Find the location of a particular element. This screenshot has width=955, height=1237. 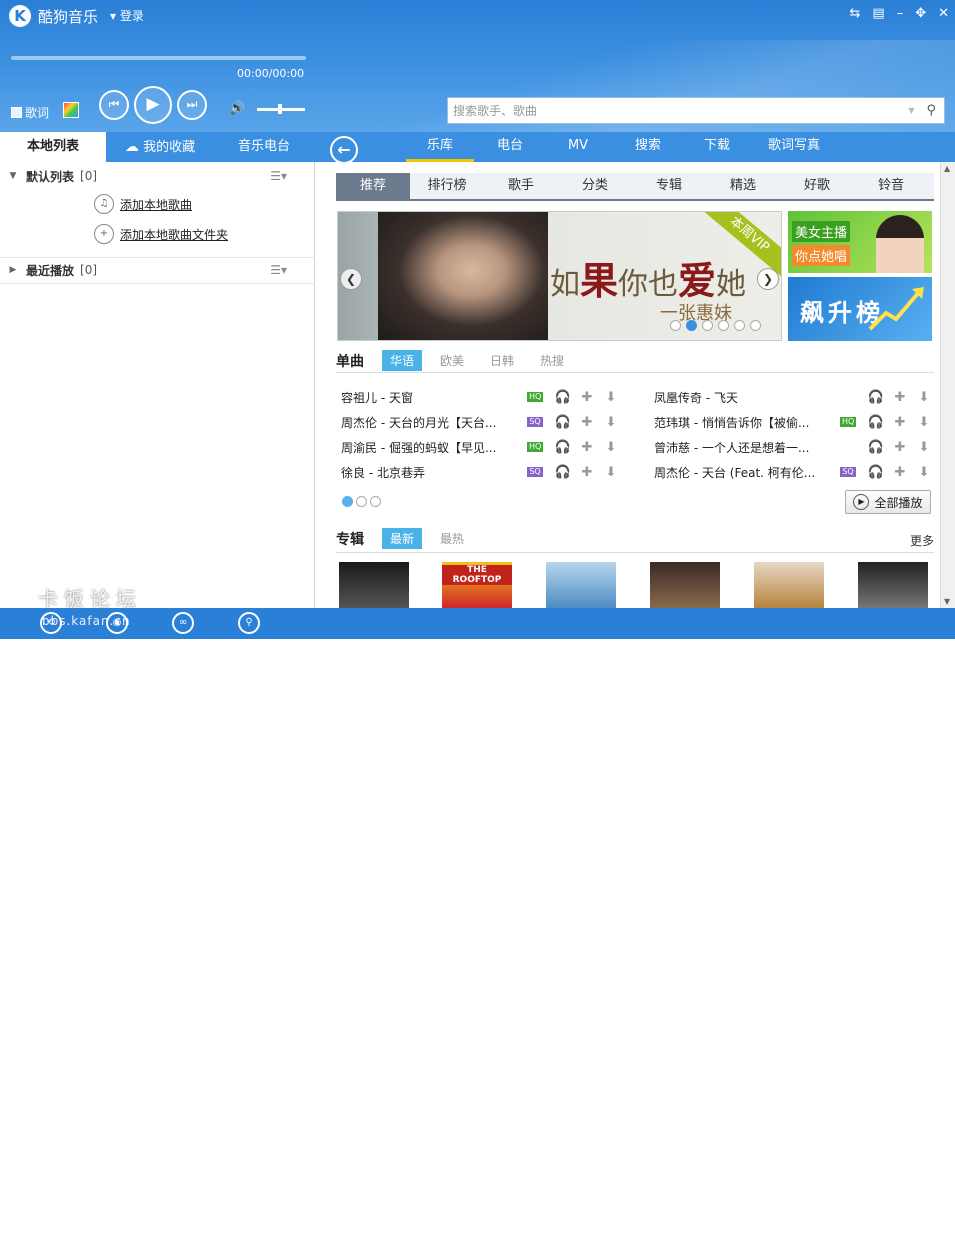

add-local-folder-link: 添加本地歌曲文件夹 is located at coordinates (174, 234).